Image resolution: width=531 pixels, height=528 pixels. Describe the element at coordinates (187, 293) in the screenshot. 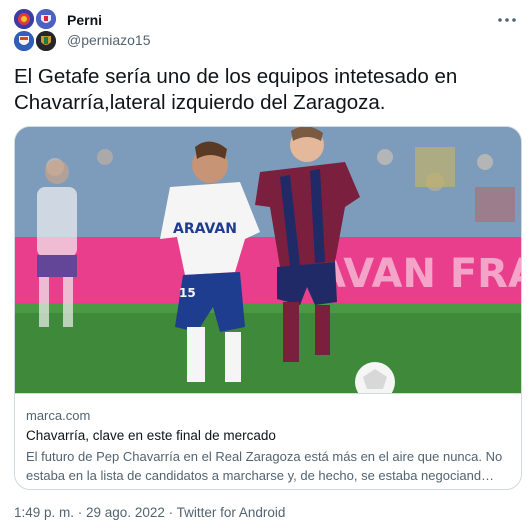

I see `player-number: 15` at that location.